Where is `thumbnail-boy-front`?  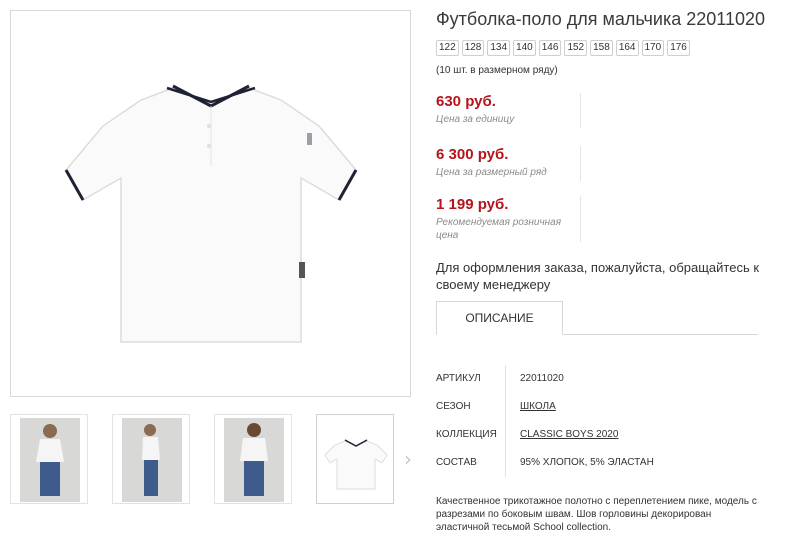
thumbnail-boy-front is located at coordinates (49, 459).